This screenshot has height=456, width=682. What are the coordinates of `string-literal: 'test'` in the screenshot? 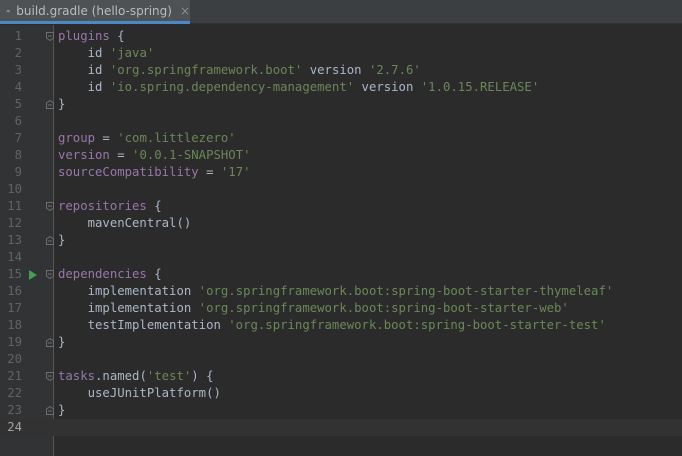 It's located at (169, 376).